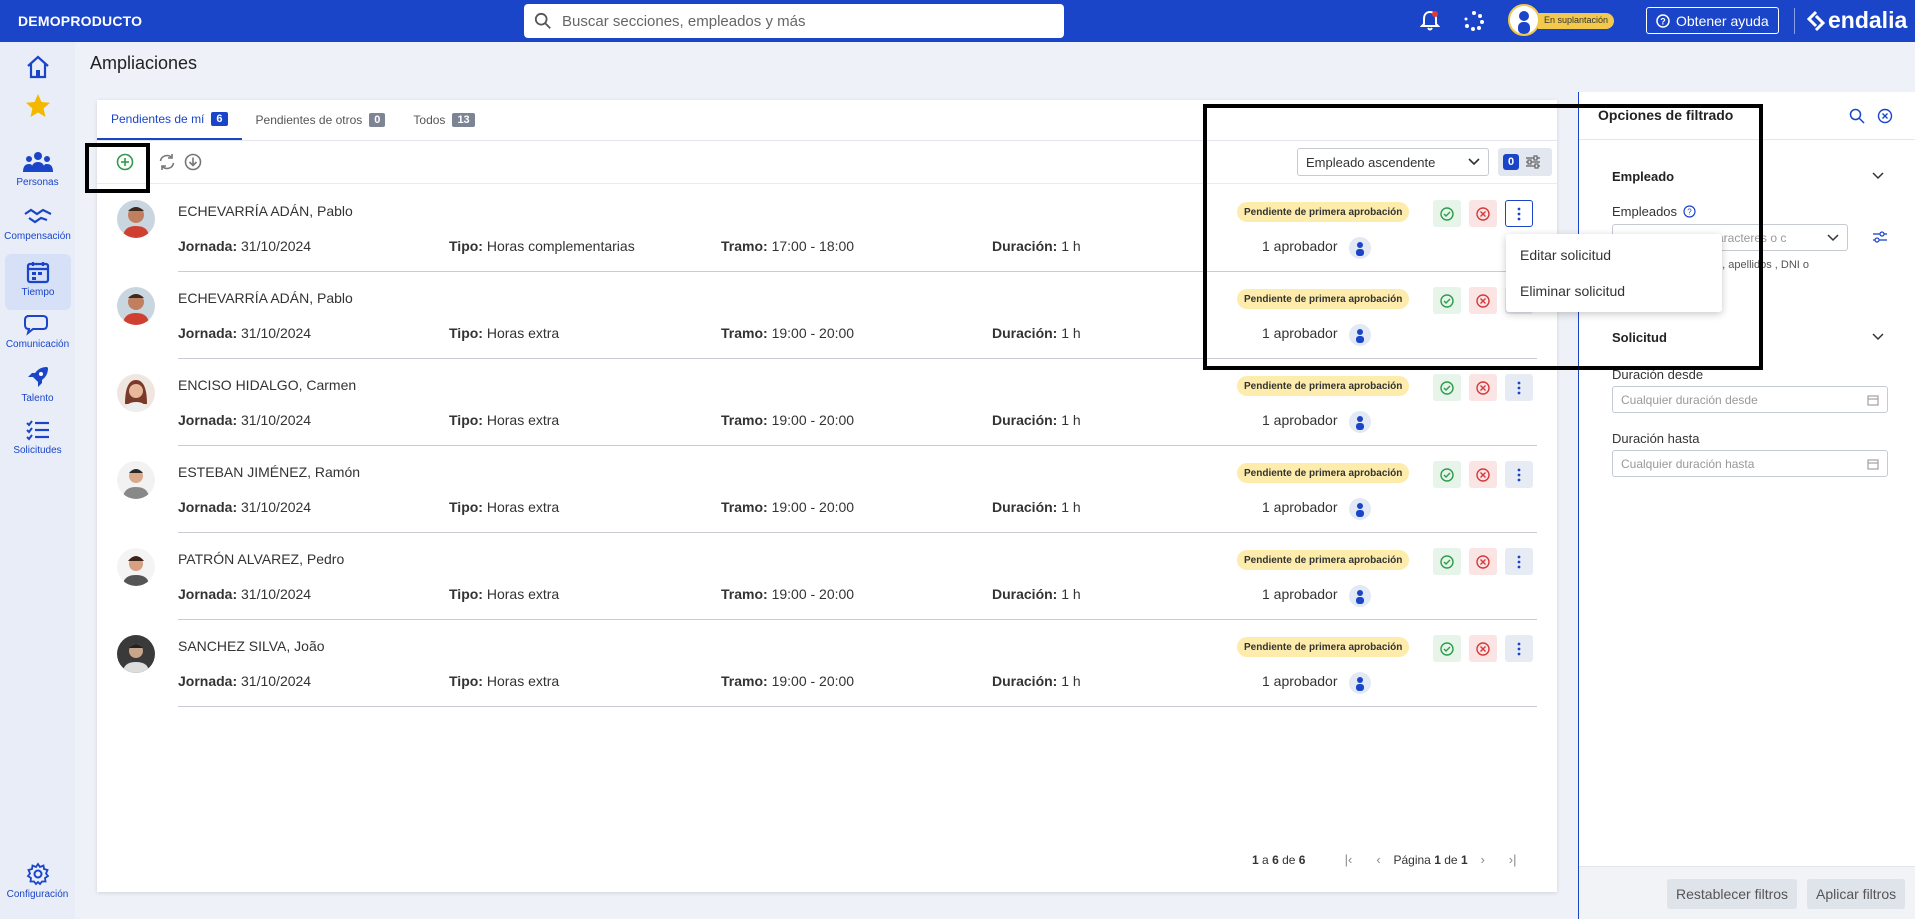 The height and width of the screenshot is (919, 1915). Describe the element at coordinates (1856, 20) in the screenshot. I see `endalia-logo: endalia` at that location.